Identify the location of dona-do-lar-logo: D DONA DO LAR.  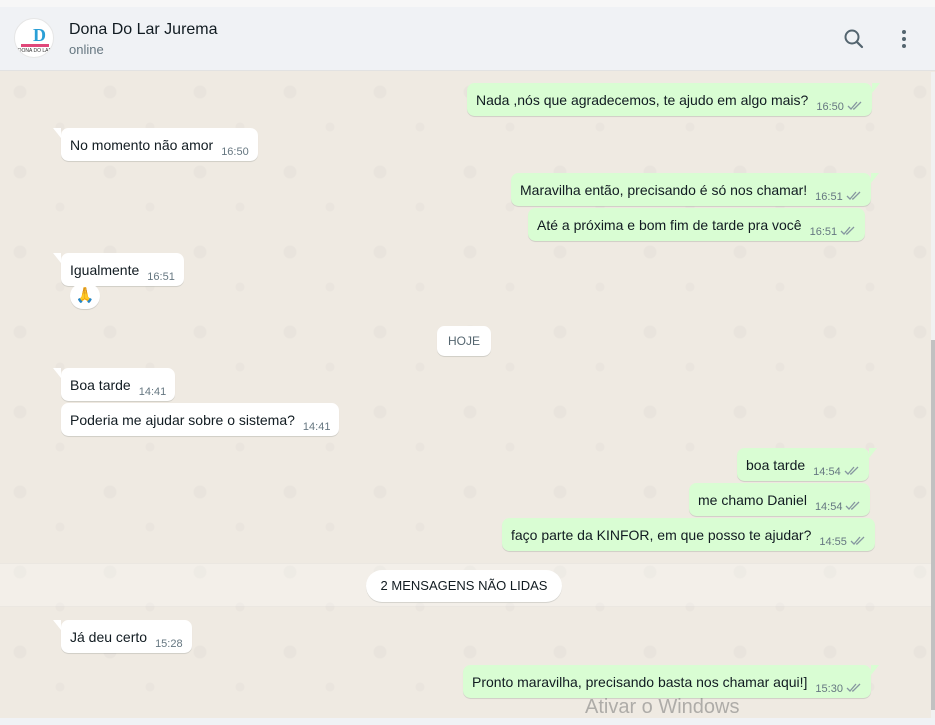
(35, 39).